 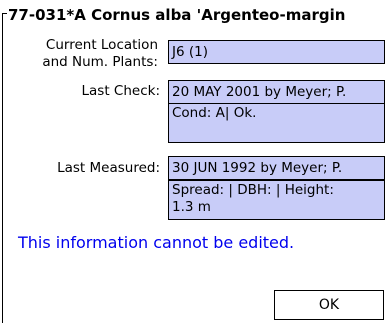 What do you see at coordinates (177, 15) in the screenshot?
I see `dialog-title: 77-031*A Cornus alba 'Argenteo-margin` at bounding box center [177, 15].